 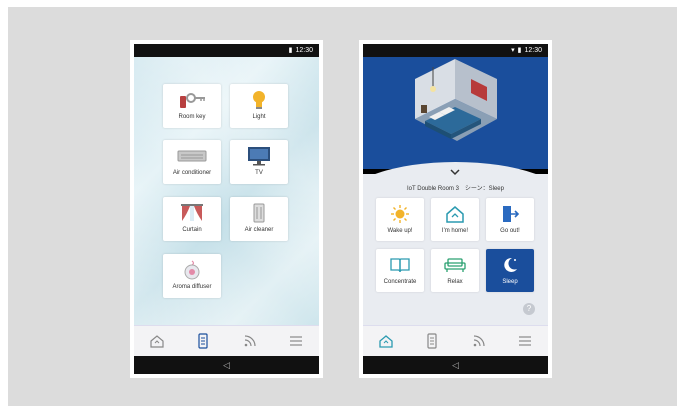 What do you see at coordinates (192, 173) in the screenshot?
I see `device-label: Air conditioner` at bounding box center [192, 173].